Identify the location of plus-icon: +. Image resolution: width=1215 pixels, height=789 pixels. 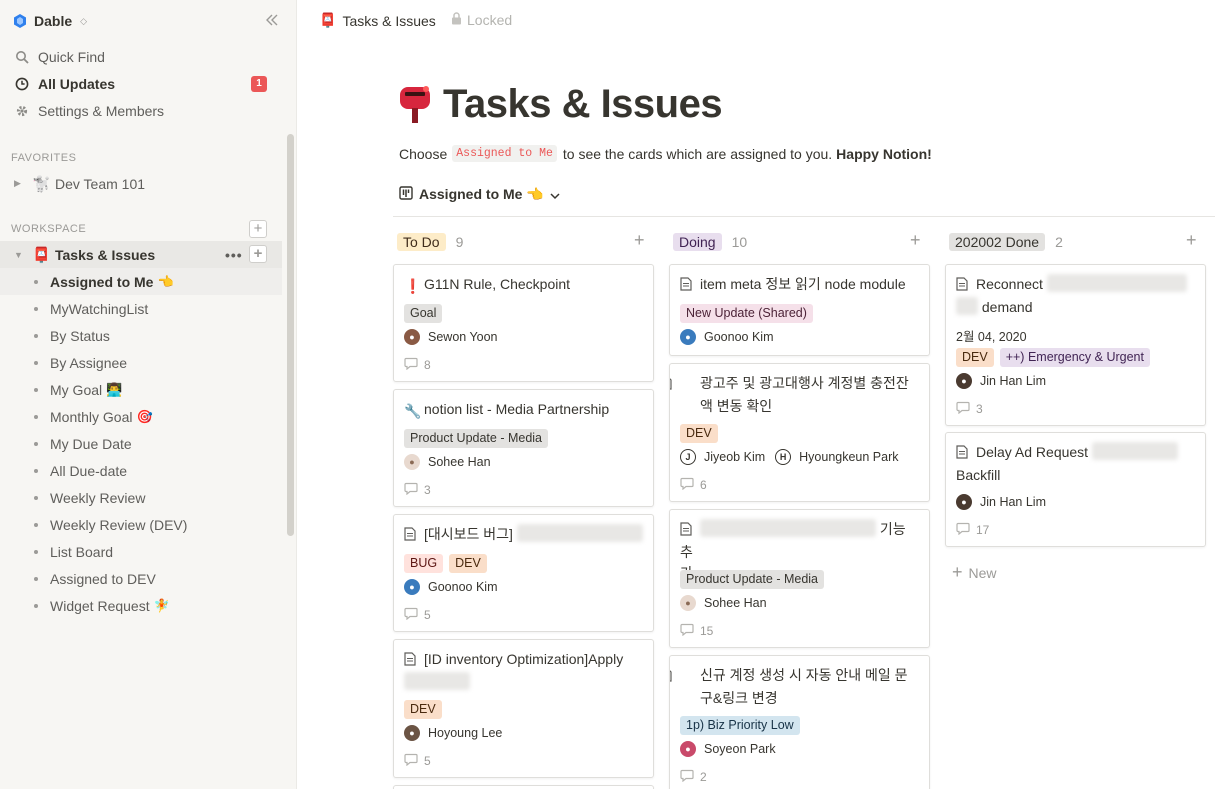
(957, 572).